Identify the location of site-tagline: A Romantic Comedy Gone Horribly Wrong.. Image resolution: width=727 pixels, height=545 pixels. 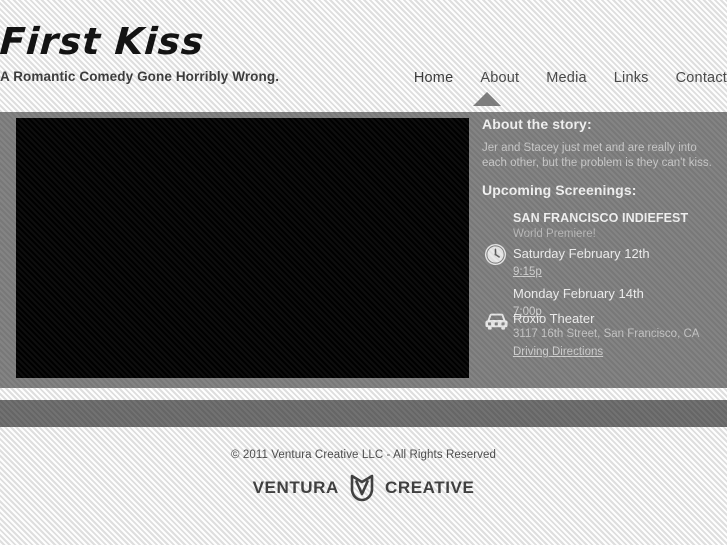
(140, 76).